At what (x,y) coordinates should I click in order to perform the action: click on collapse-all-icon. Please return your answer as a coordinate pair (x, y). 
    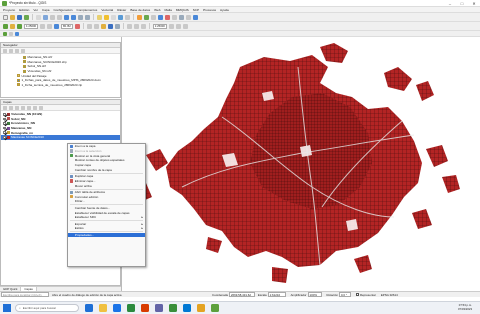
    Looking at the image, I should click on (35, 107).